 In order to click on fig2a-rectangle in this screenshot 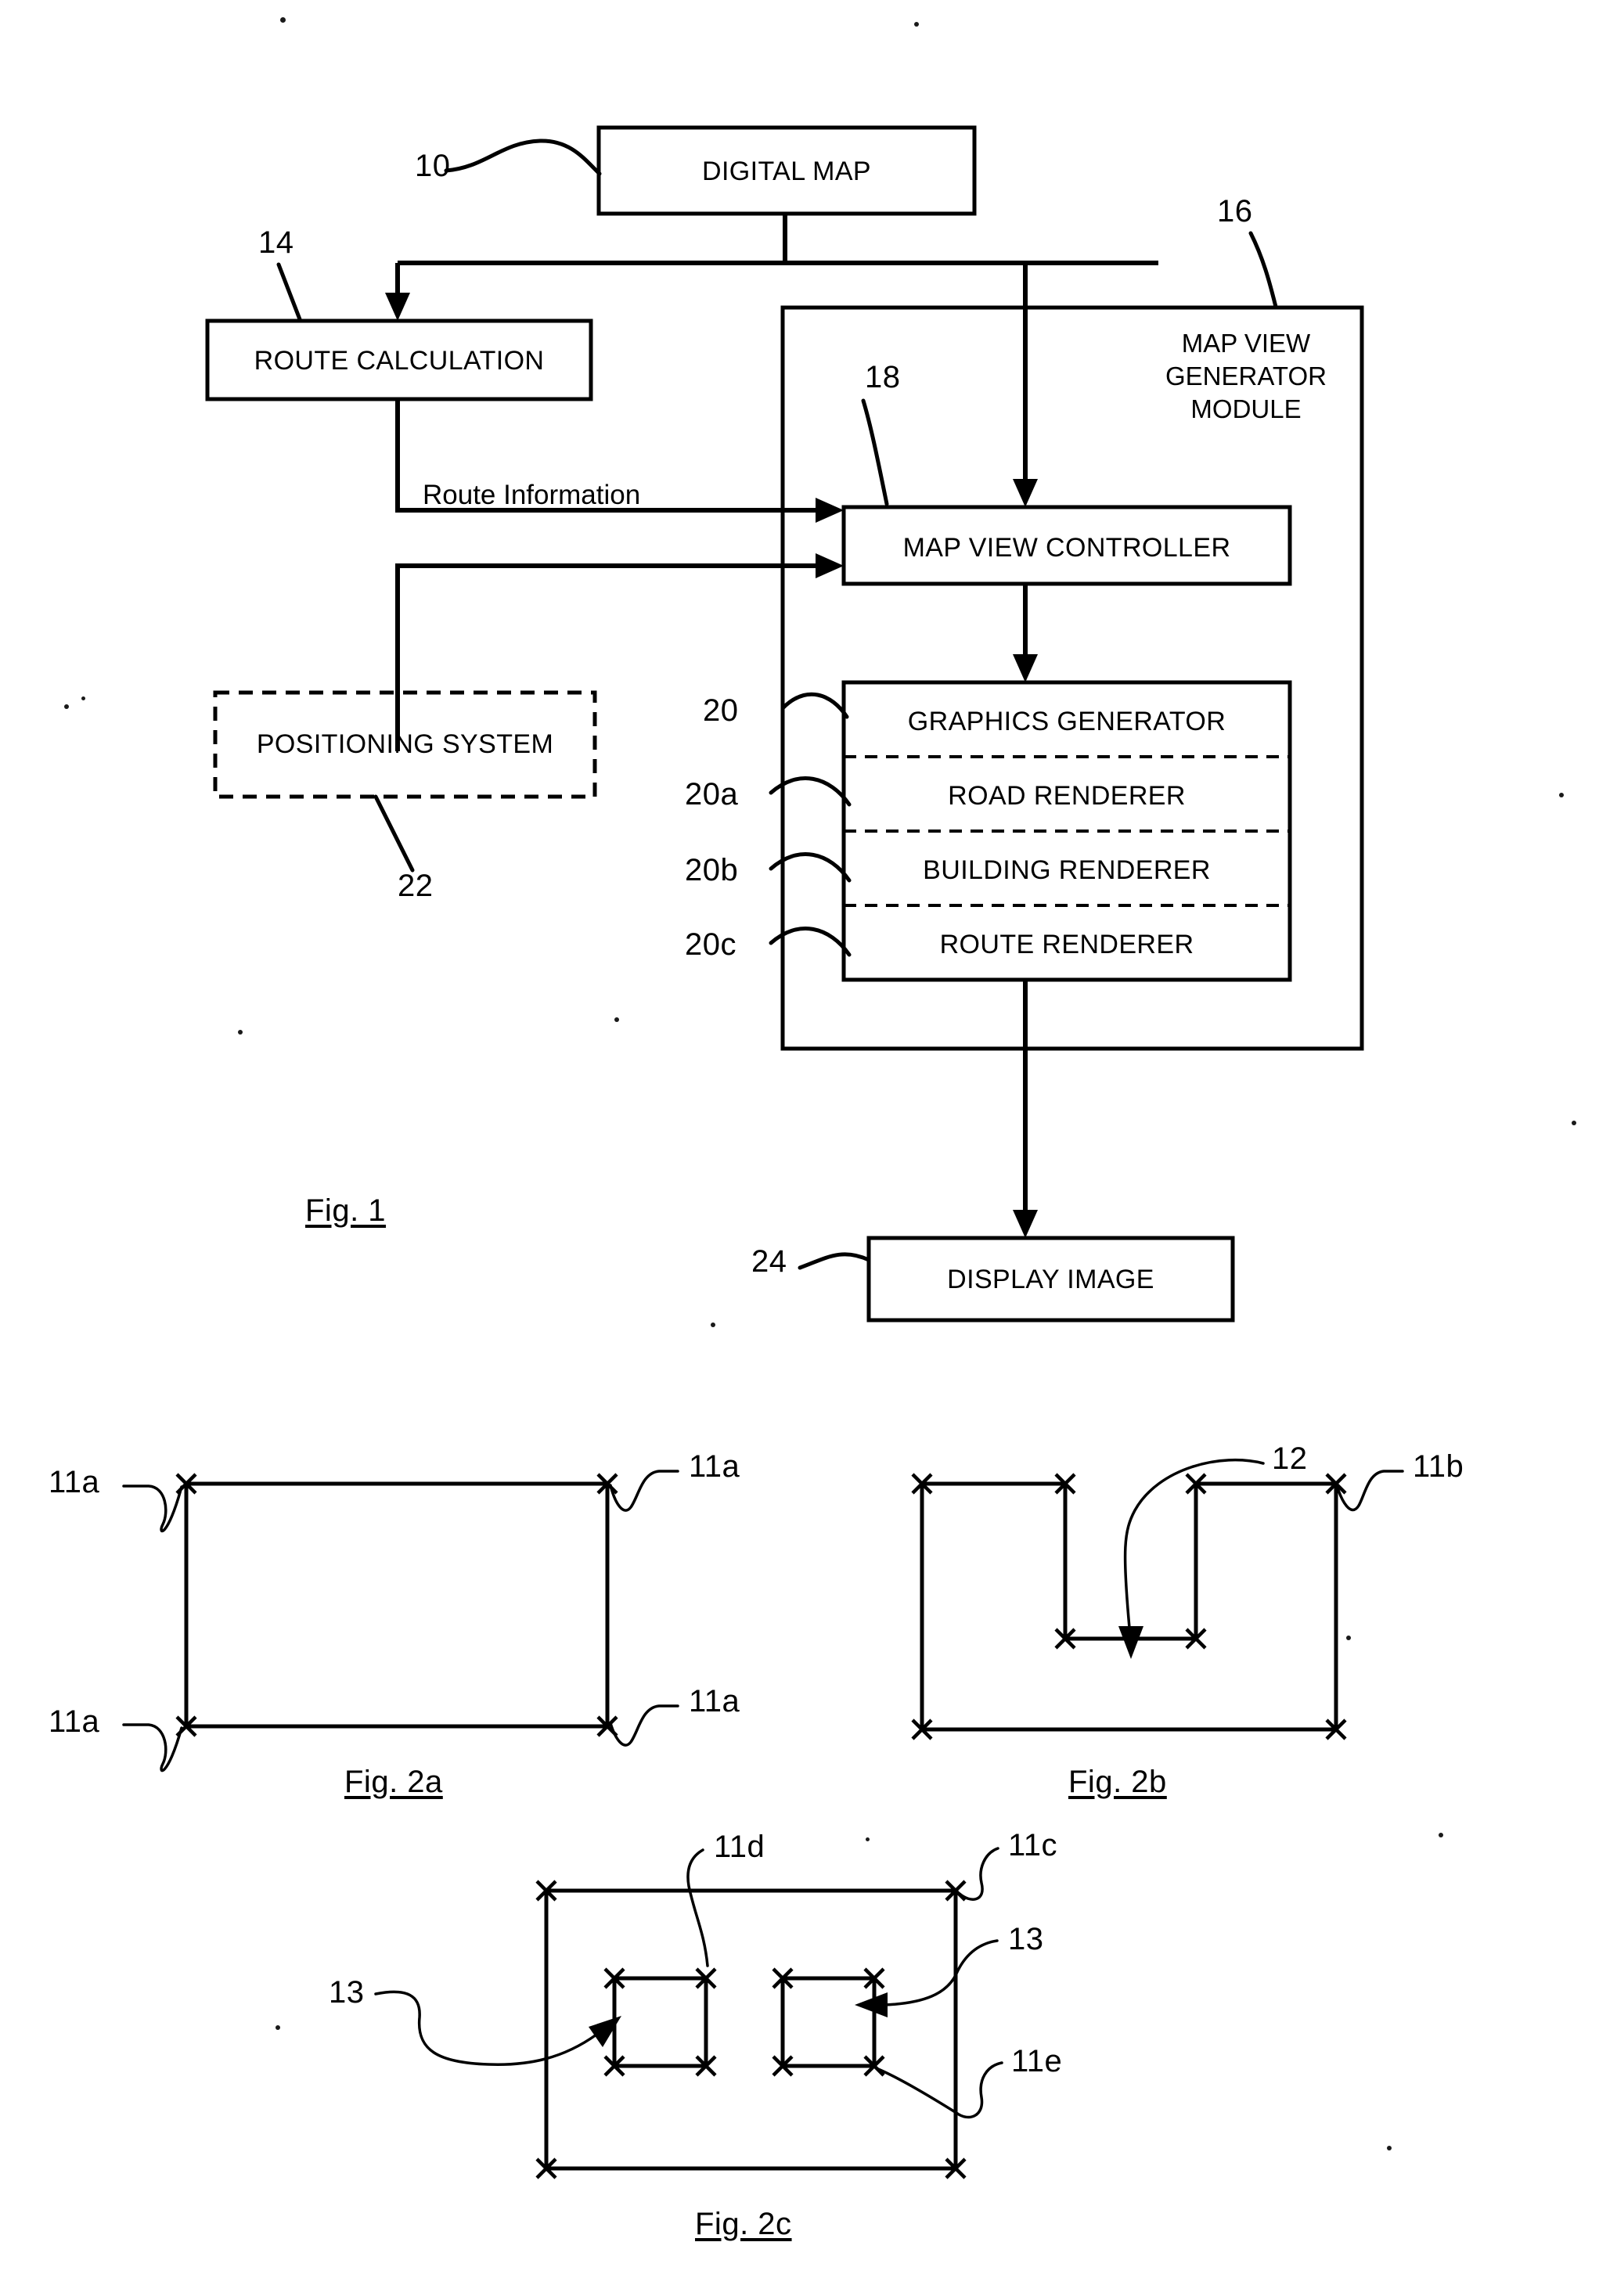, I will do `click(397, 1605)`.